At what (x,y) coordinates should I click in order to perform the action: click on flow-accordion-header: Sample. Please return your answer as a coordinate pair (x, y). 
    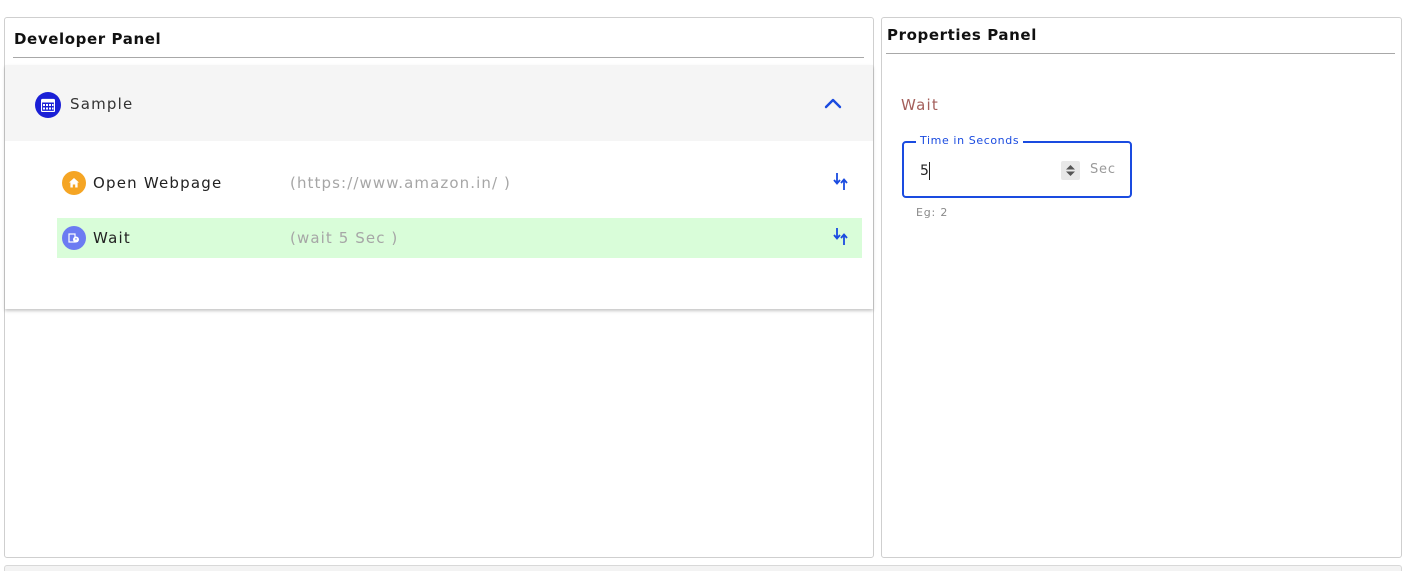
    Looking at the image, I should click on (439, 103).